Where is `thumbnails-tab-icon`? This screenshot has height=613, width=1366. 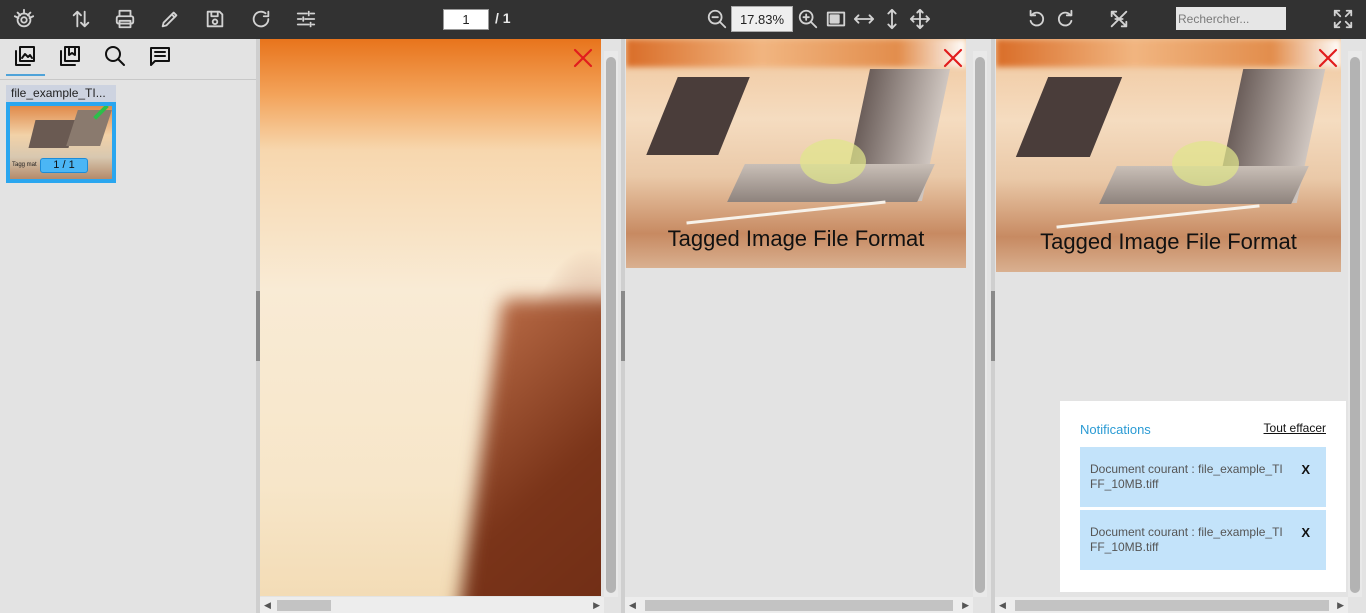
thumbnails-tab-icon is located at coordinates (25, 56).